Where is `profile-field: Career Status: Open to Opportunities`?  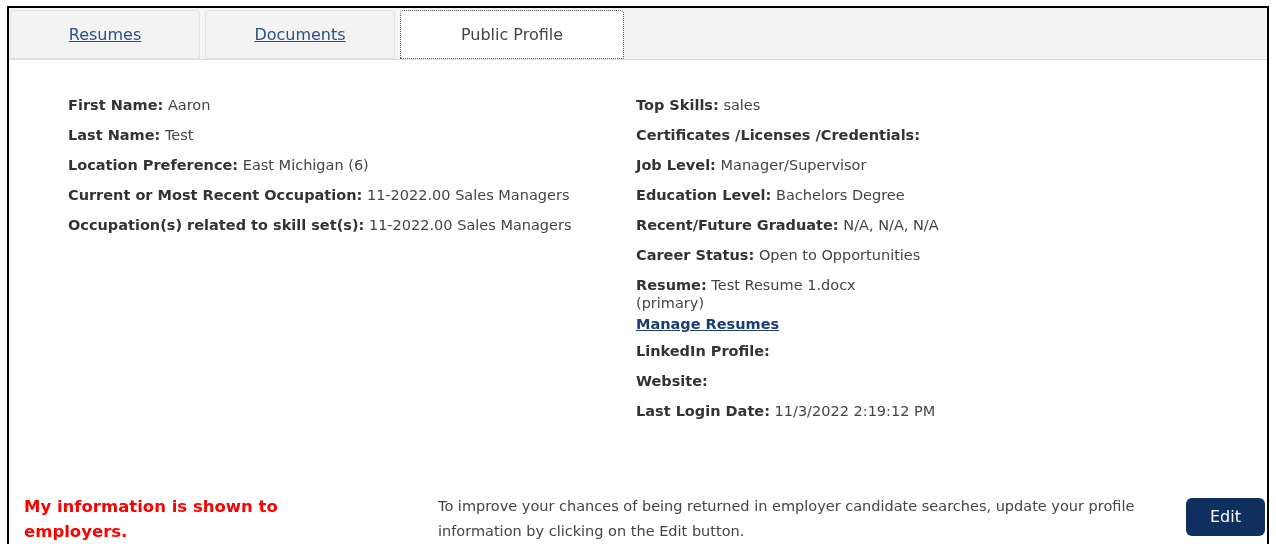 profile-field: Career Status: Open to Opportunities is located at coordinates (787, 255).